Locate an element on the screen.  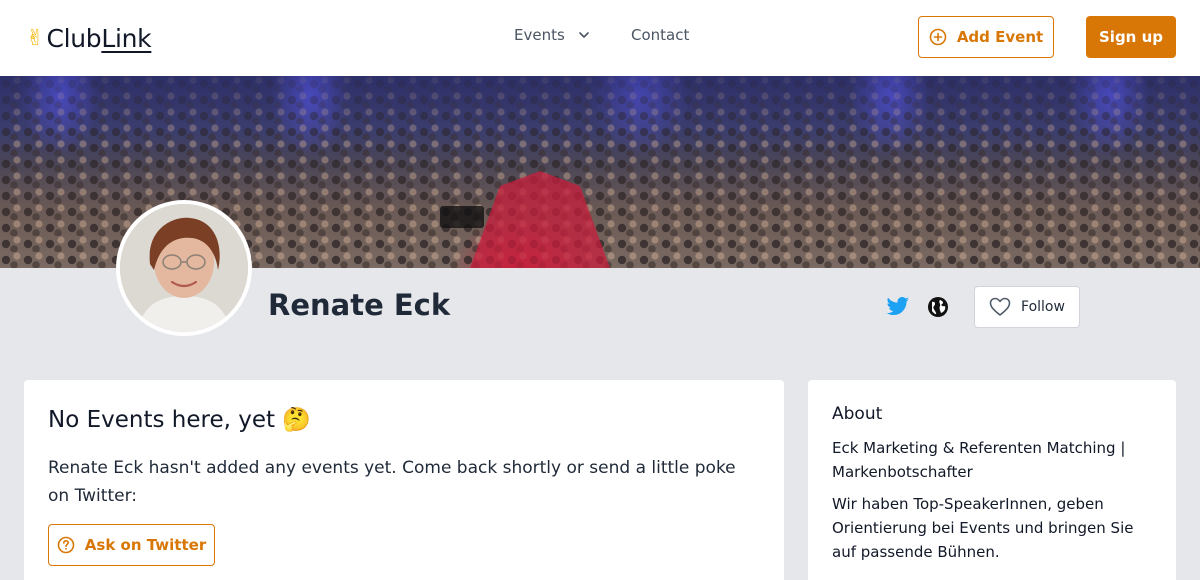
follow-label: Follow is located at coordinates (1043, 307).